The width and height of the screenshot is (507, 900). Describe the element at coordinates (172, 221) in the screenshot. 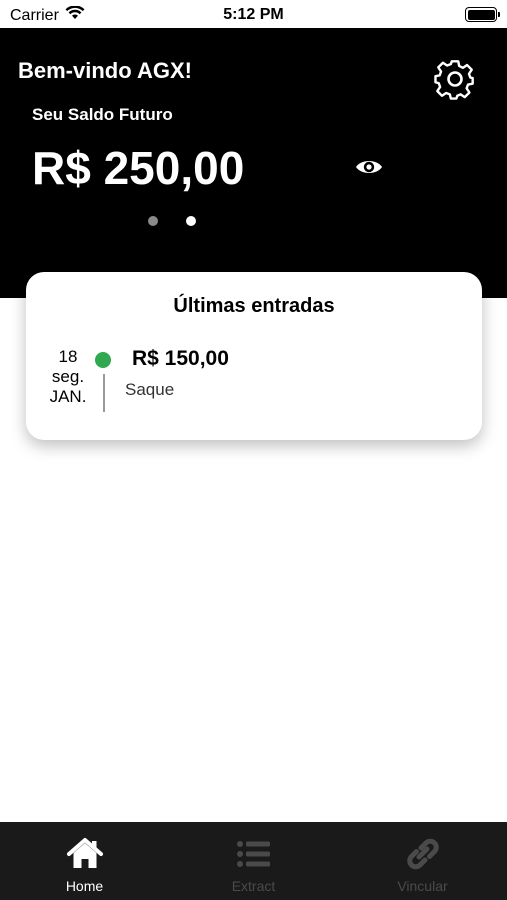

I see `page-indicator` at that location.